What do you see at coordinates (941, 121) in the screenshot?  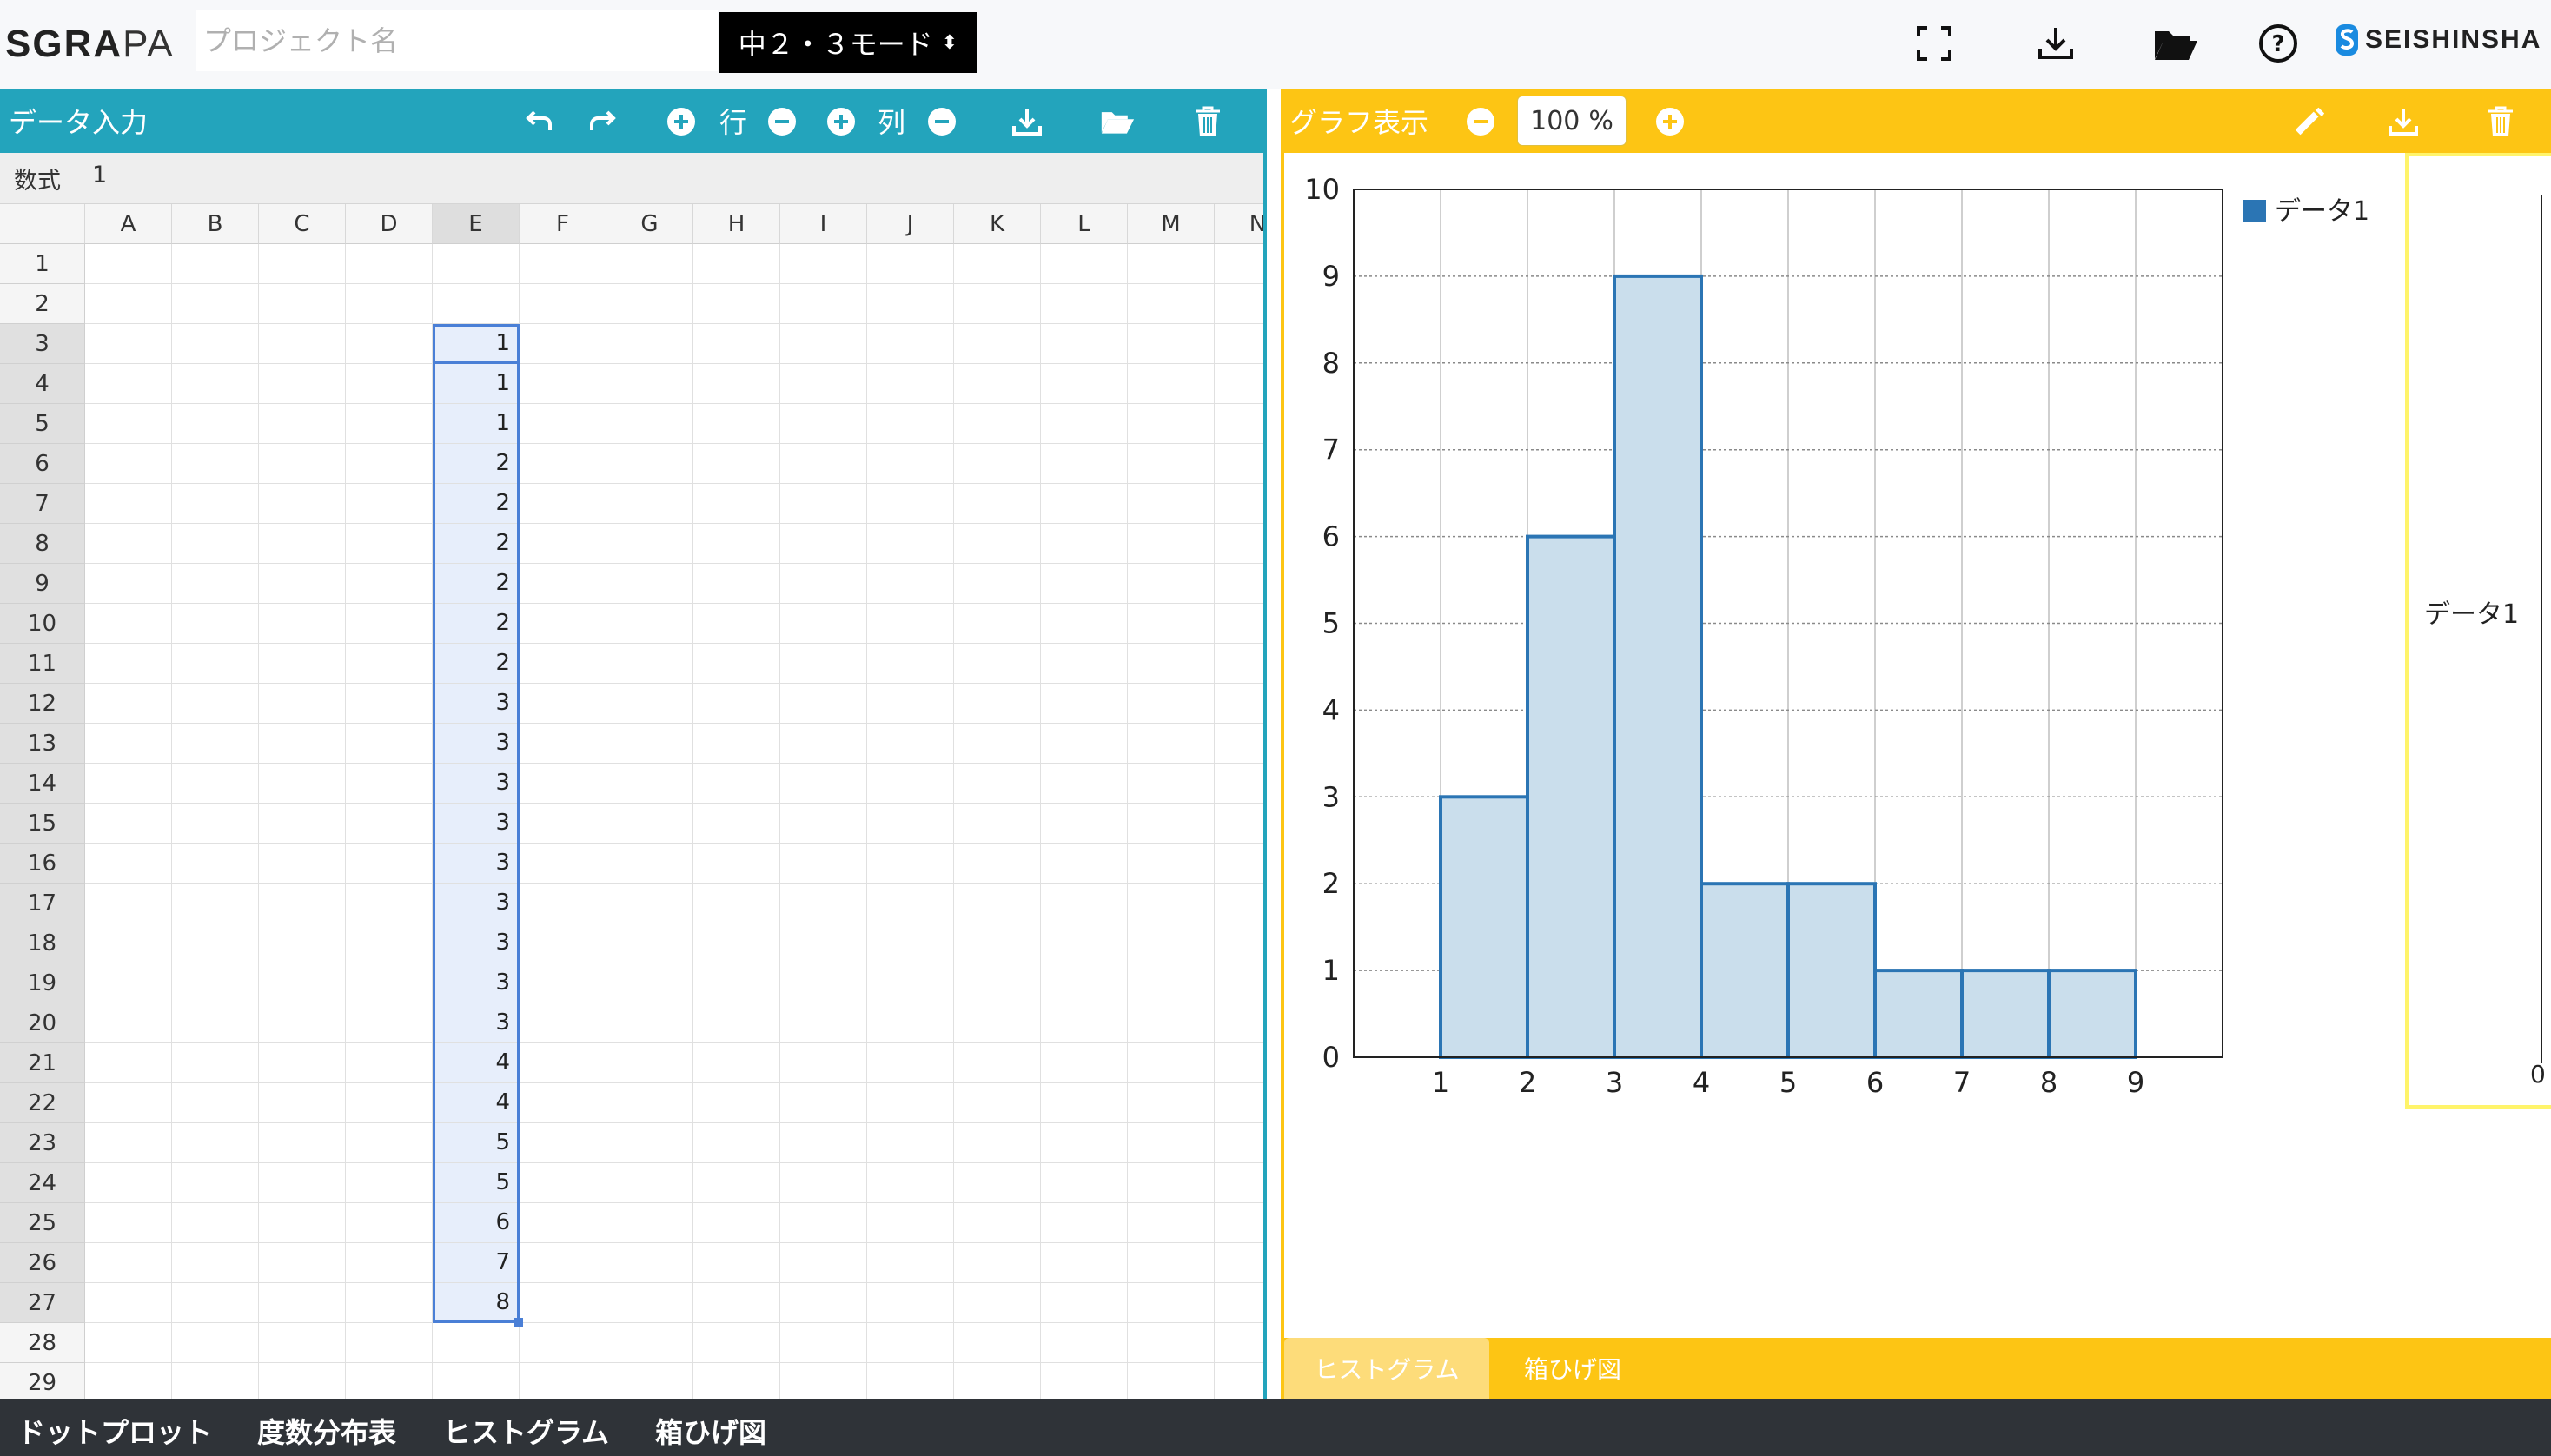 I see `remove-column-icon` at bounding box center [941, 121].